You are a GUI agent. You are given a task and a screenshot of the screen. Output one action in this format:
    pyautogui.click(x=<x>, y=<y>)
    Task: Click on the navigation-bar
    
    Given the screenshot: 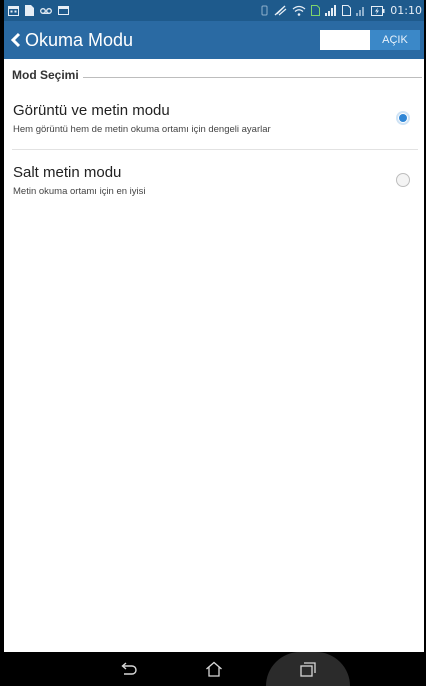 What is the action you would take?
    pyautogui.click(x=214, y=669)
    